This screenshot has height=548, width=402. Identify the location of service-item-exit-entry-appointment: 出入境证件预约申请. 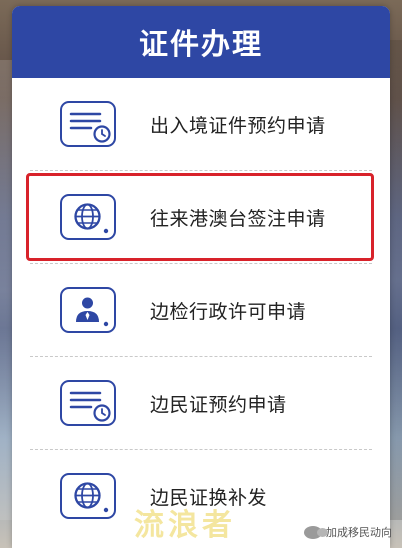
(201, 124).